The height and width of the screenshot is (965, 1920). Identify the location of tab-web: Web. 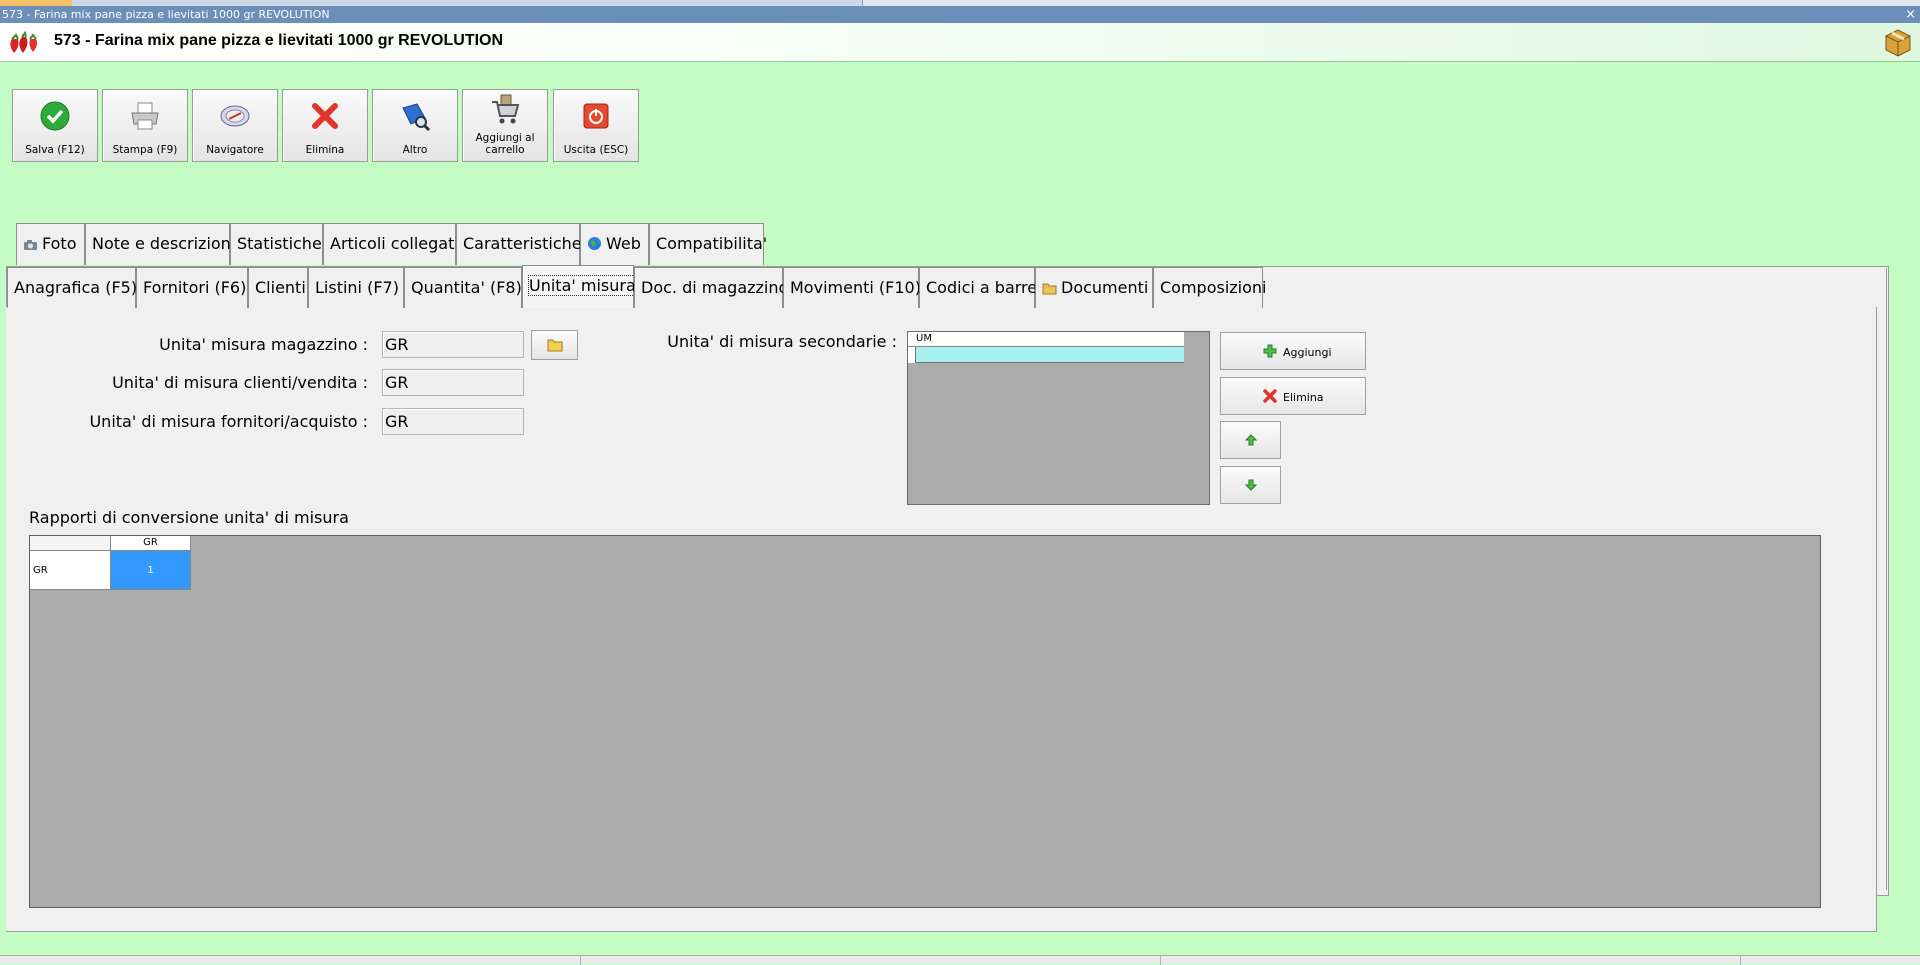
(614, 244).